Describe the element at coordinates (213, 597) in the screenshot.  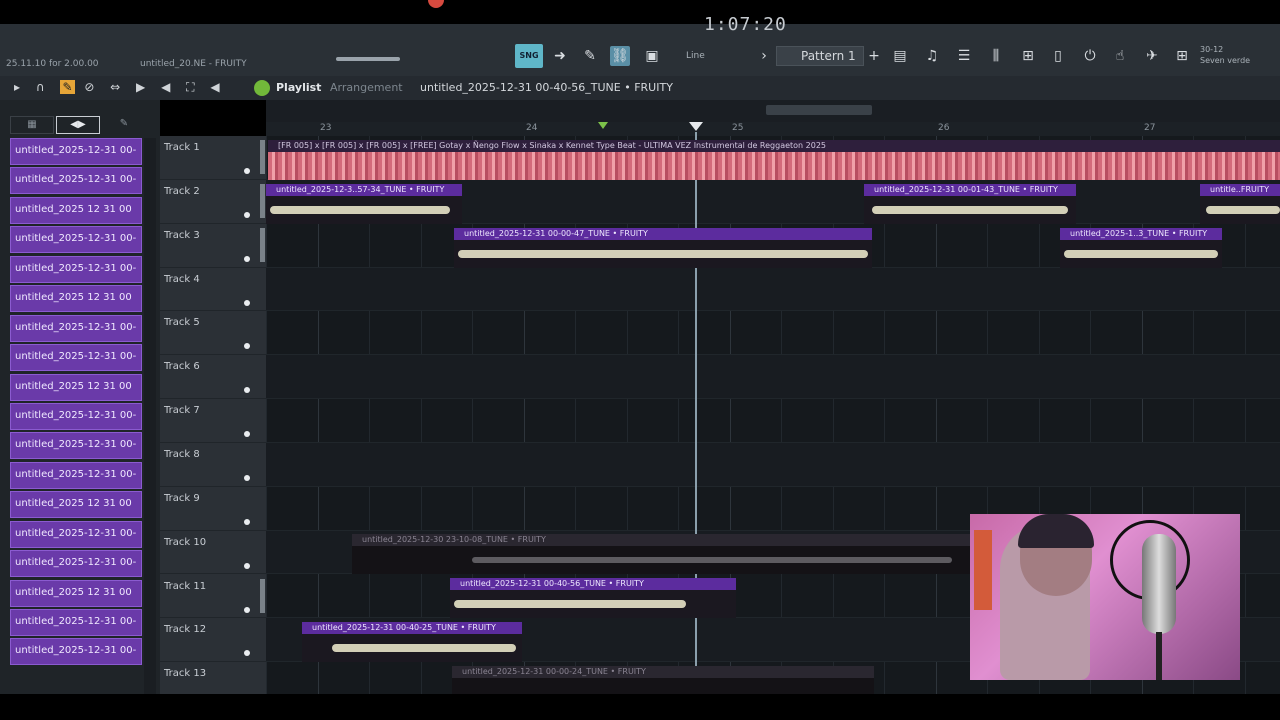
I see `track-header: Track 11` at that location.